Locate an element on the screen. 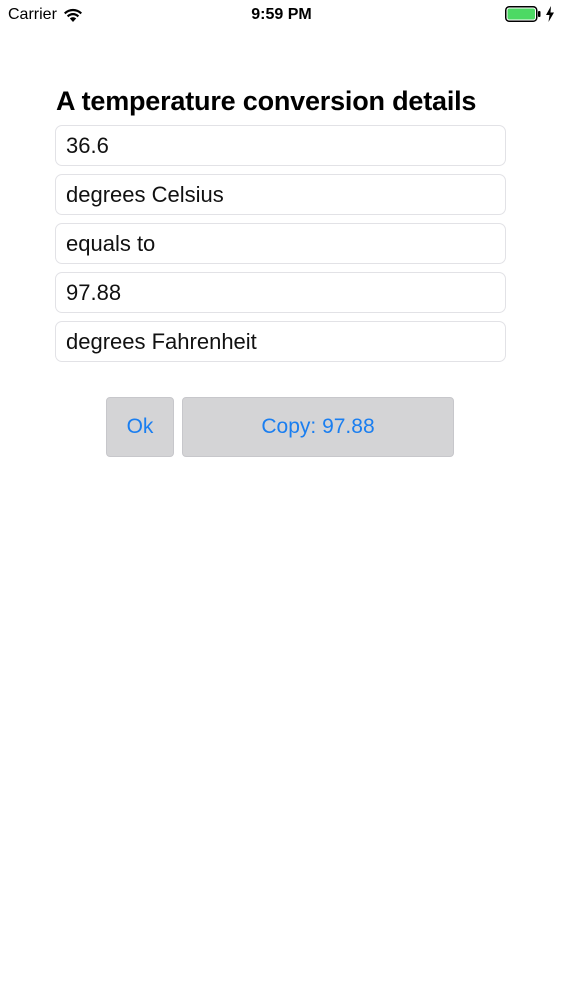 This screenshot has height=1000, width=563. battery-indicator is located at coordinates (530, 14).